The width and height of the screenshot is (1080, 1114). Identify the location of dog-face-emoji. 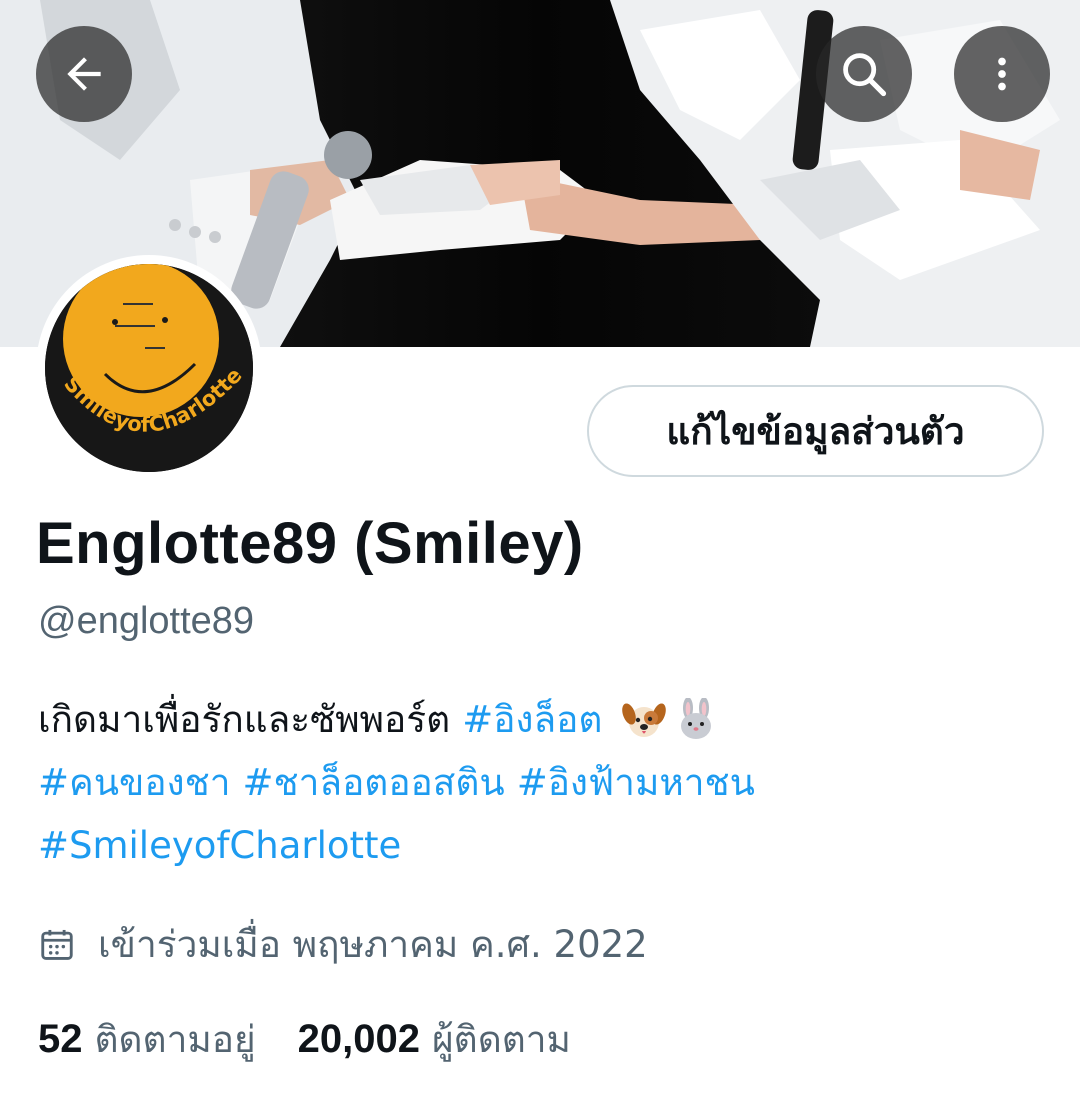
(644, 719).